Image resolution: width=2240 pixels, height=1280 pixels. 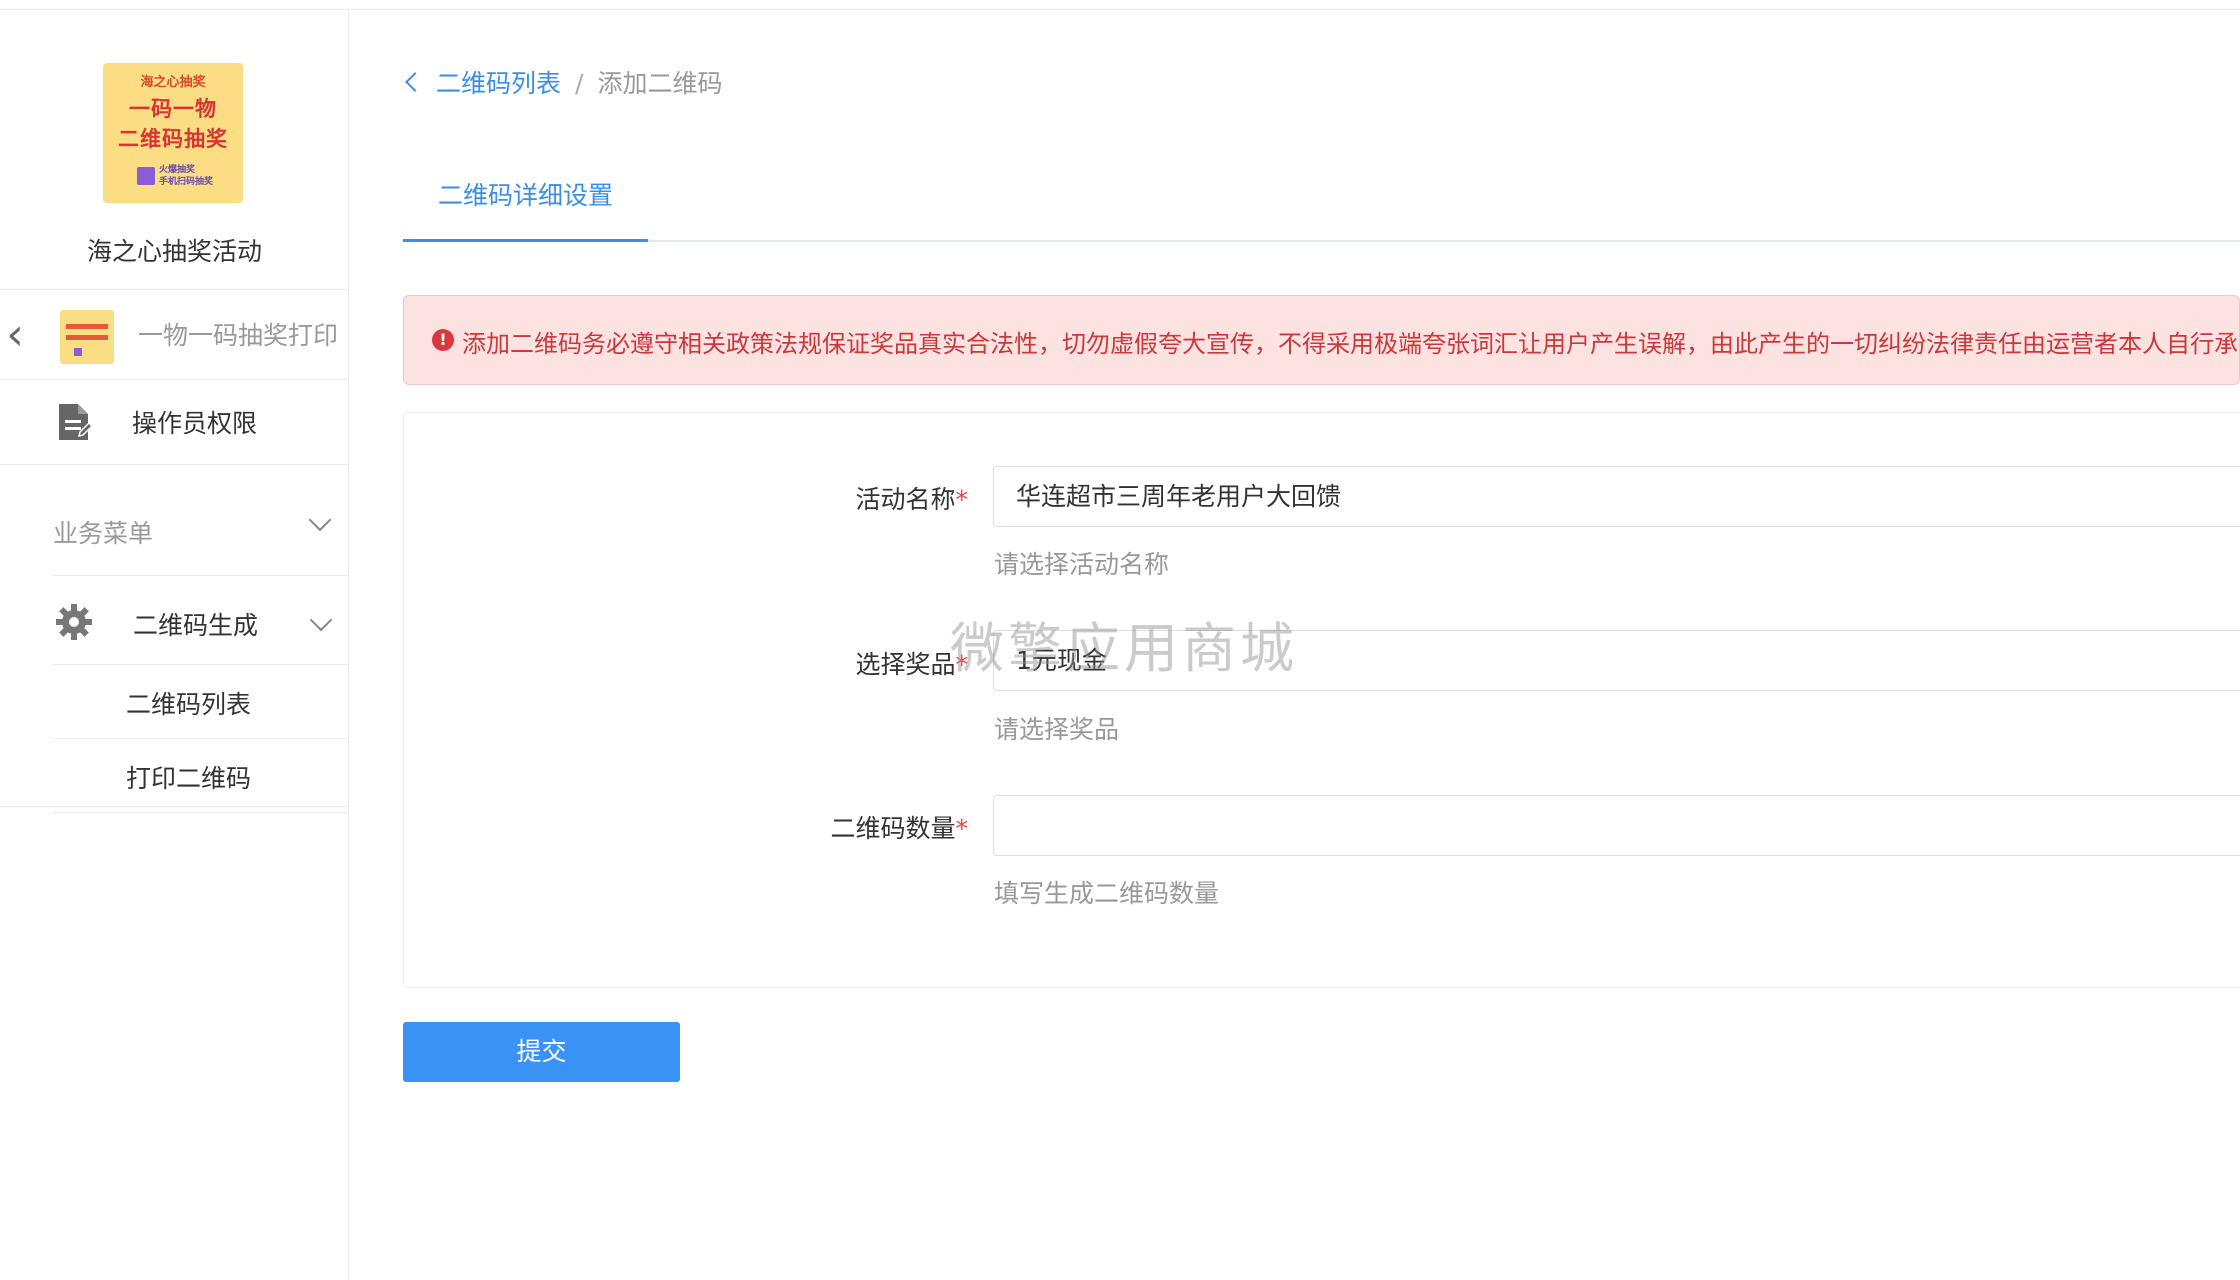 I want to click on app-logo-badge-icon, so click(x=146, y=176).